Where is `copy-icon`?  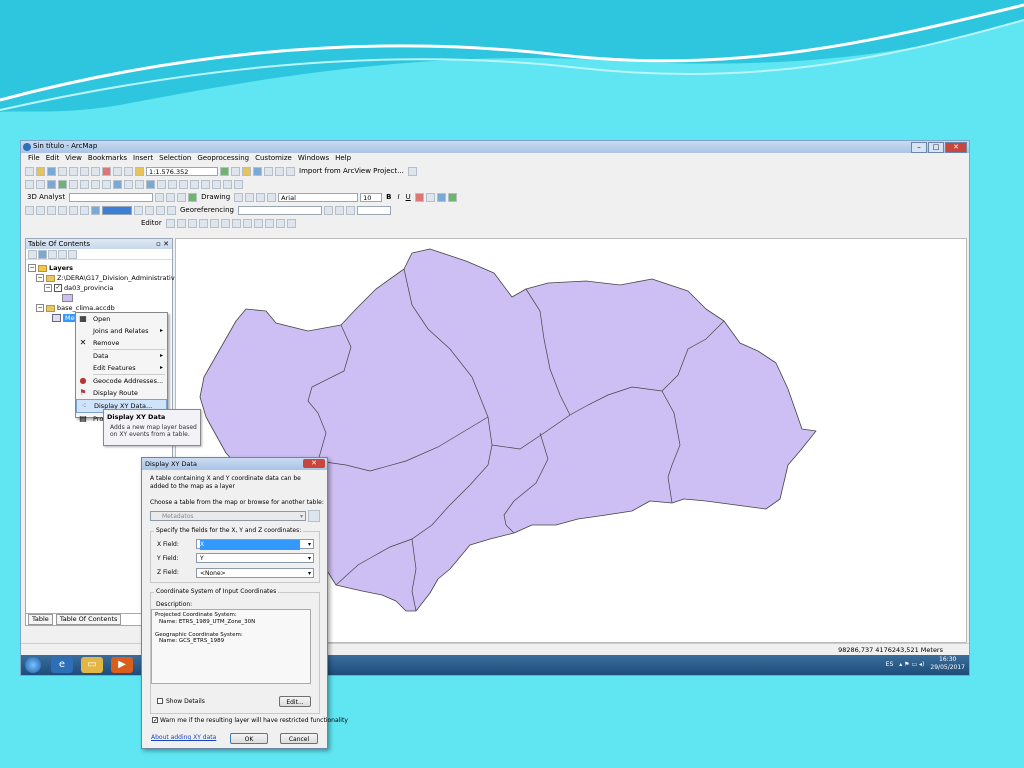
copy-icon is located at coordinates (84, 171).